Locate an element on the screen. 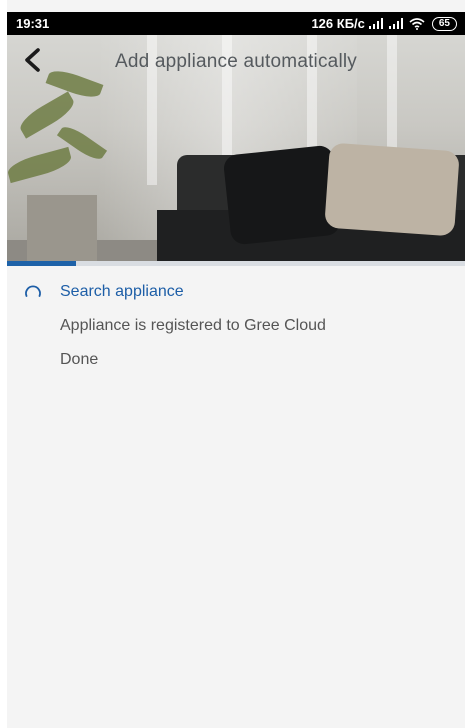 This screenshot has width=470, height=728. step-register-cloud: Appliance is registered to Gree Cloud is located at coordinates (236, 329).